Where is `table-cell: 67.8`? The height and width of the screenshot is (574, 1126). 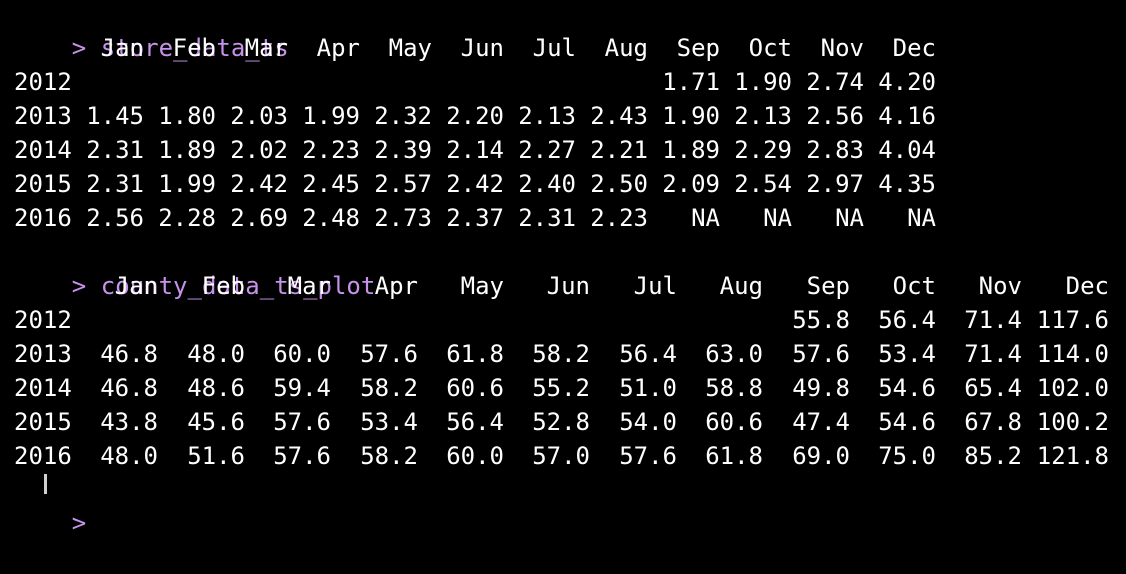 table-cell: 67.8 is located at coordinates (993, 422).